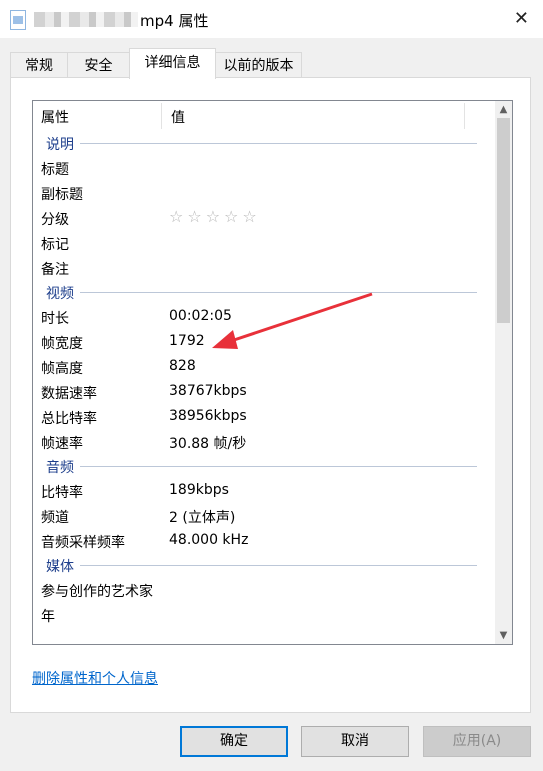  What do you see at coordinates (264, 589) in the screenshot?
I see `list-item: 参与创作的艺术家` at bounding box center [264, 589].